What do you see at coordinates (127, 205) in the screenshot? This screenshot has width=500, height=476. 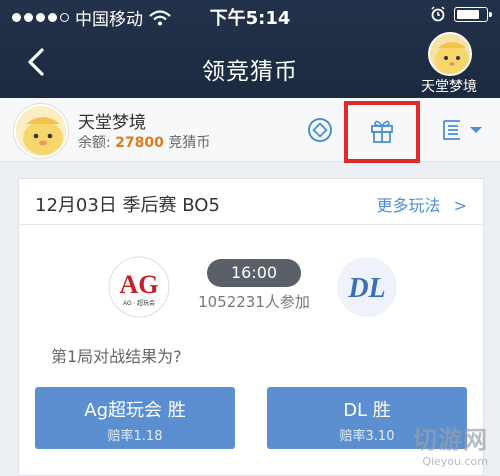 I see `match-title: 12月03日 季后赛 BO5` at bounding box center [127, 205].